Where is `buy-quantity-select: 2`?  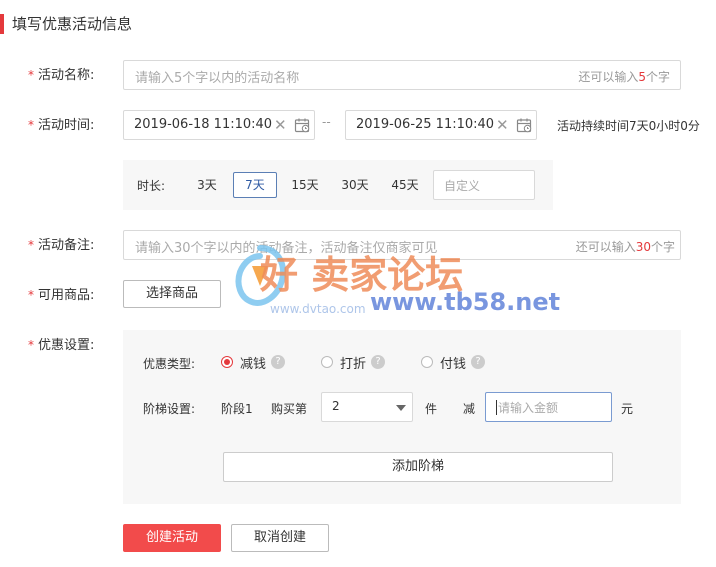
buy-quantity-select: 2 is located at coordinates (367, 407).